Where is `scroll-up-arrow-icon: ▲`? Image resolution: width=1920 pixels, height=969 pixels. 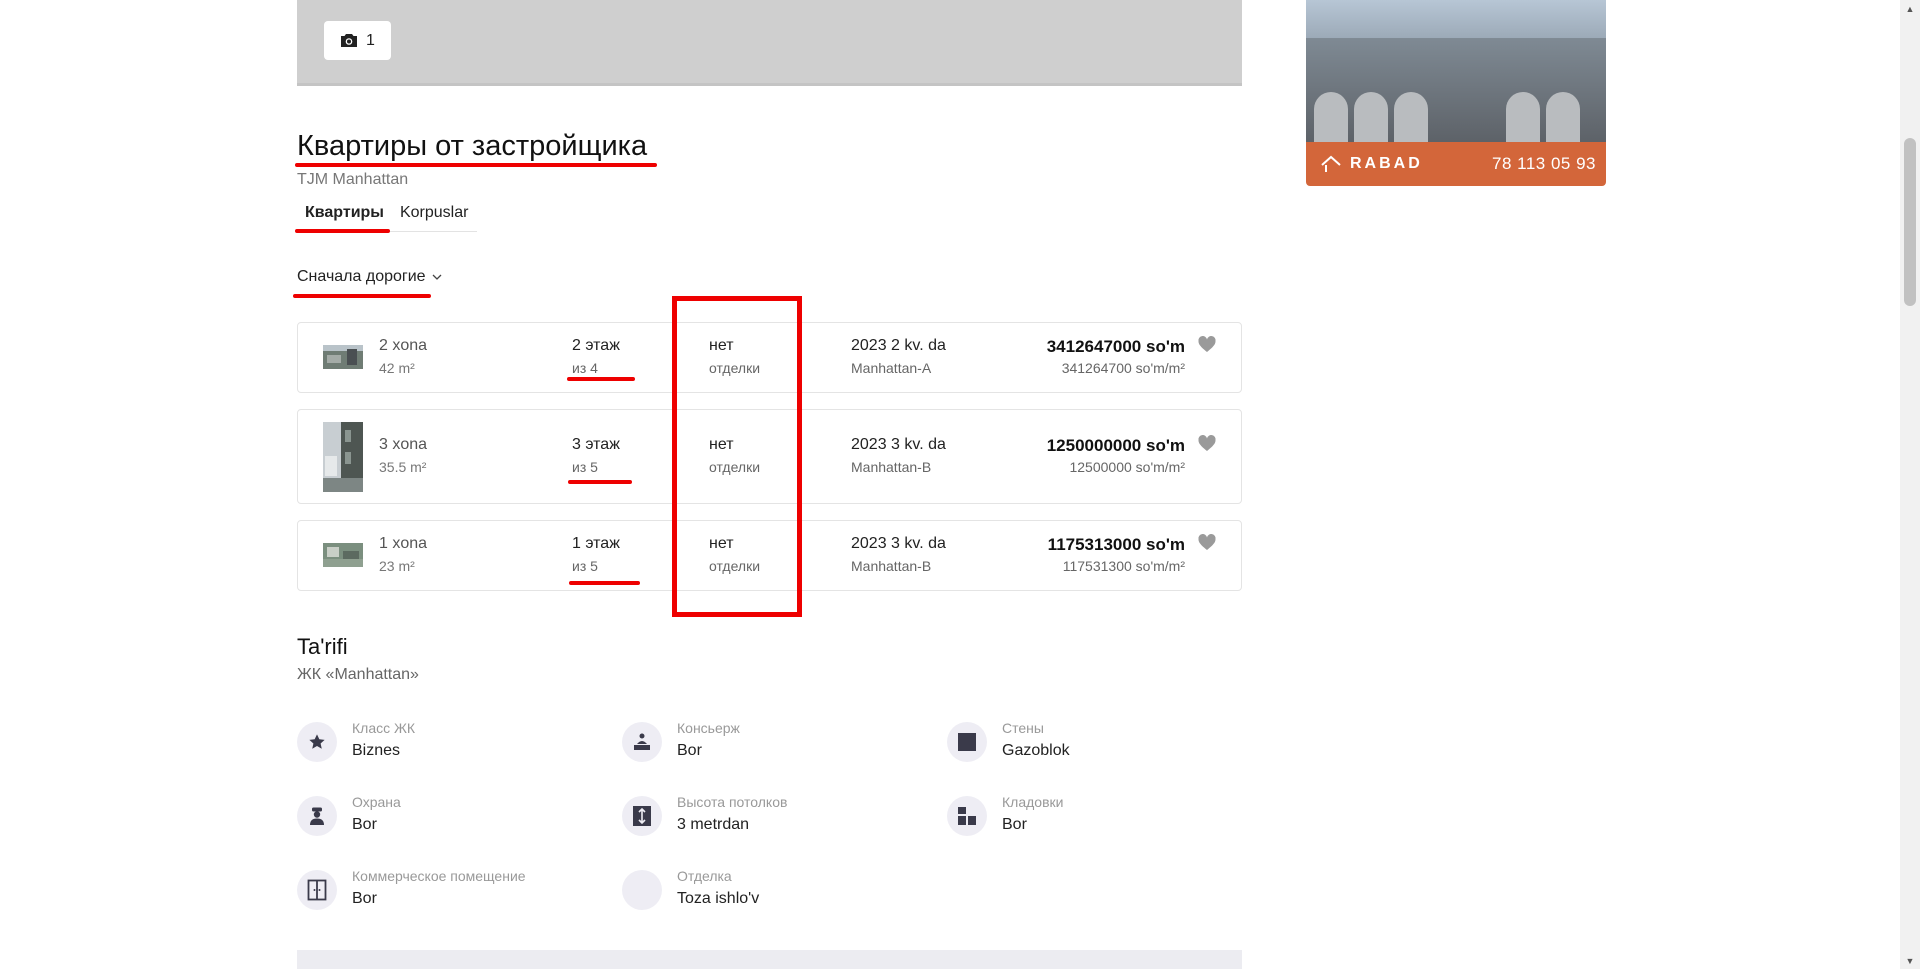
scroll-up-arrow-icon: ▲ is located at coordinates (1910, 8).